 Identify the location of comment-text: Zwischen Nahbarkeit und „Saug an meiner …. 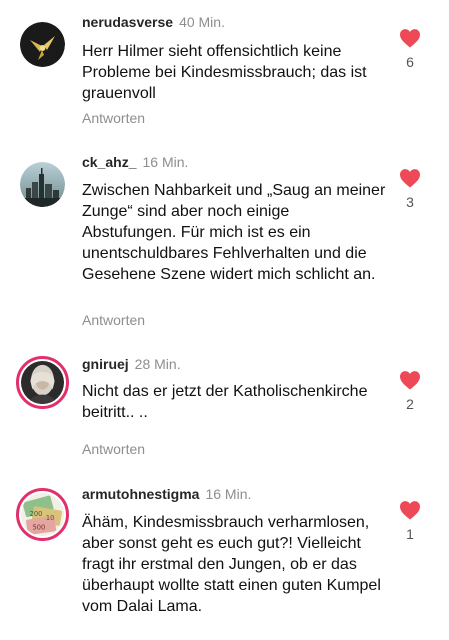
(234, 232).